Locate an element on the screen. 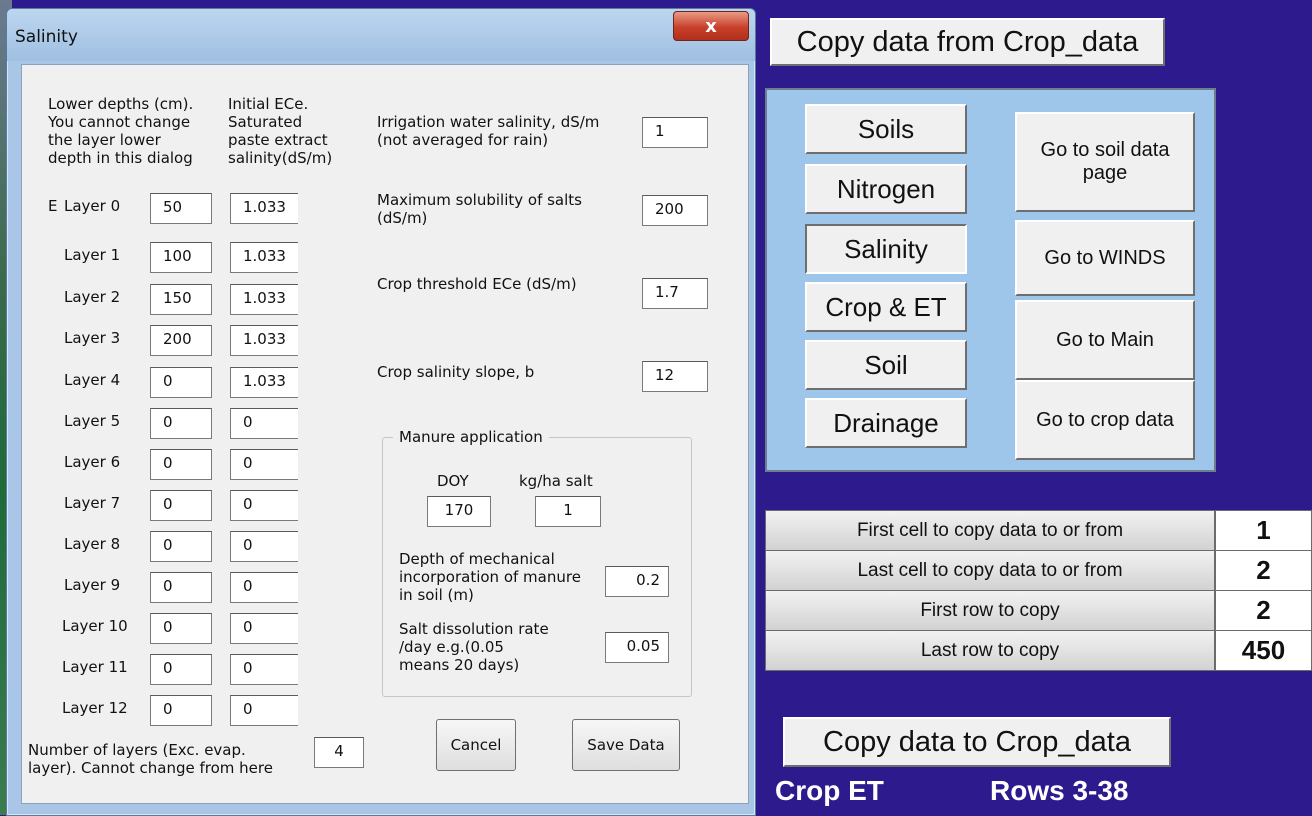  ece-header-line: Initial ECe. is located at coordinates (268, 104).